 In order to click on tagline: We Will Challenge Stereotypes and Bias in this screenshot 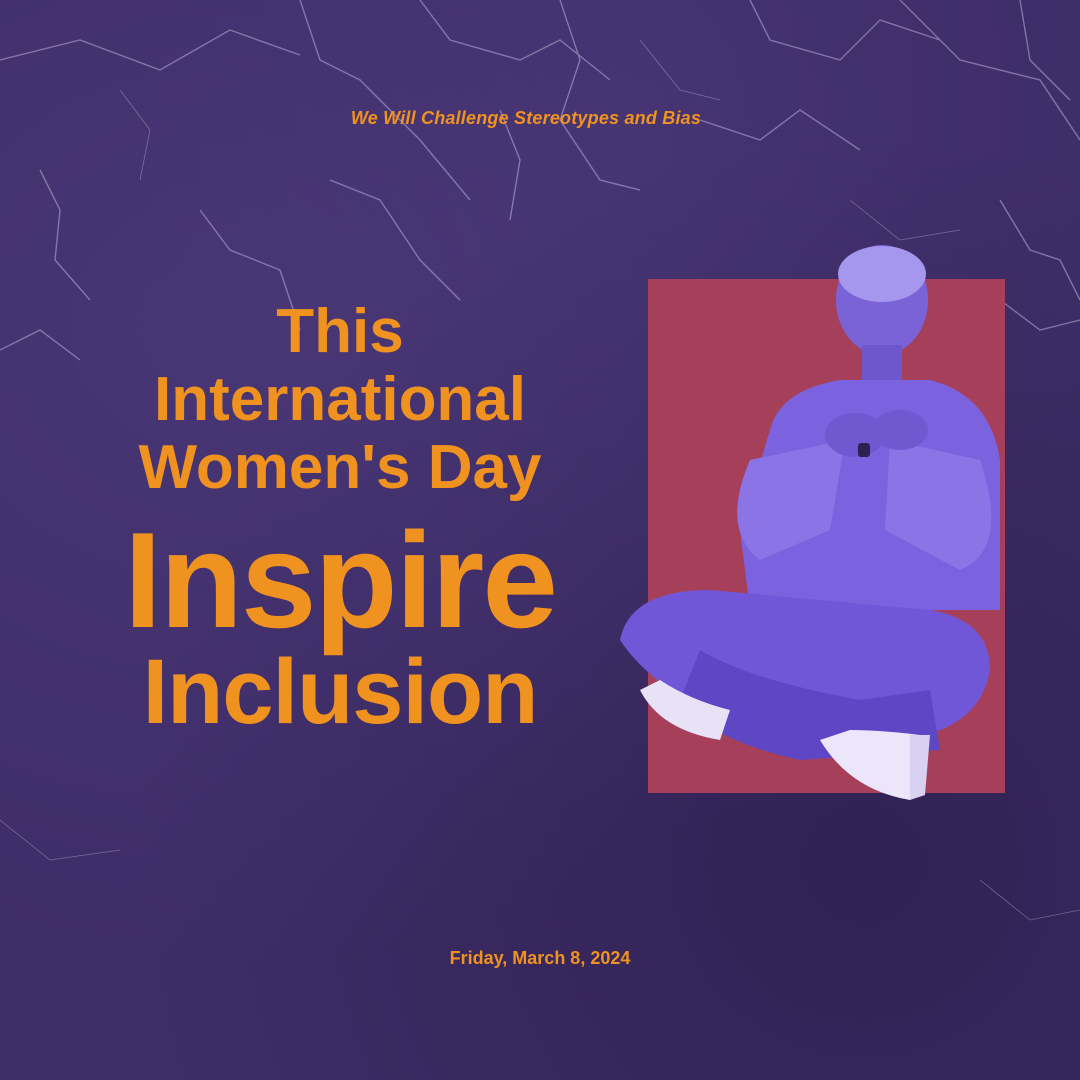, I will do `click(526, 118)`.